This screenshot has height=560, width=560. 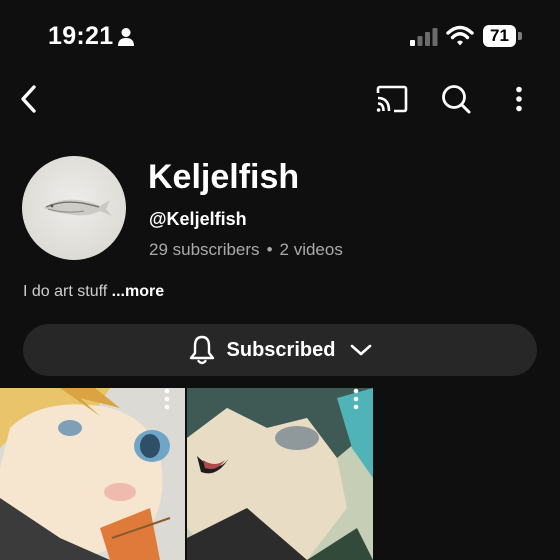 I want to click on back-icon, so click(x=28, y=99).